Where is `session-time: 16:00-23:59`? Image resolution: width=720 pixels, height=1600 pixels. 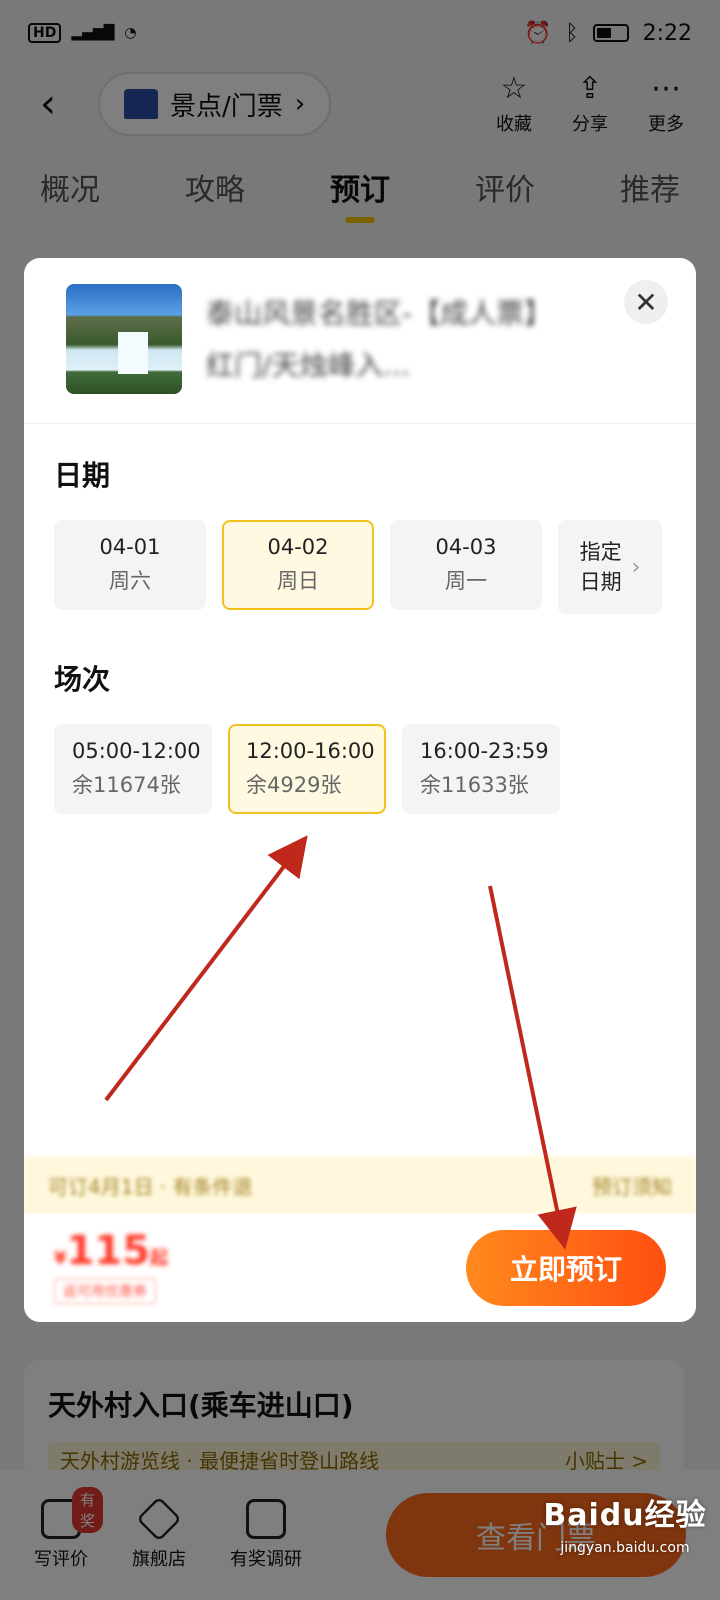
session-time: 16:00-23:59 is located at coordinates (484, 751).